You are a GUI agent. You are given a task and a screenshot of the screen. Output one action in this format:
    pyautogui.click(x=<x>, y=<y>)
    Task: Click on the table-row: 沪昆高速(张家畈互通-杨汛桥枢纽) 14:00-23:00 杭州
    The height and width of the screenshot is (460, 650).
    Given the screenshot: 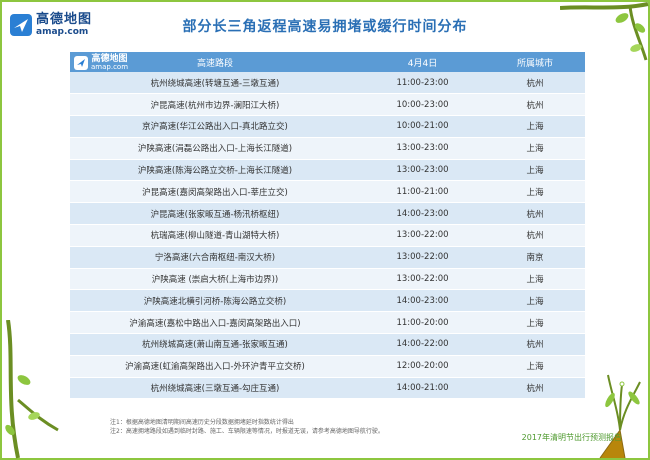 What is the action you would take?
    pyautogui.click(x=327, y=214)
    